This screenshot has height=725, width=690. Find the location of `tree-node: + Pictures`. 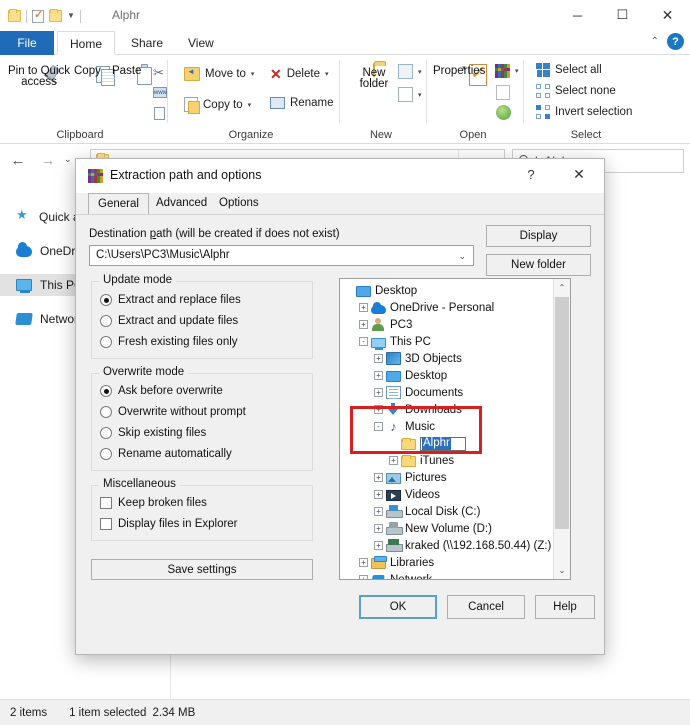

tree-node: + Pictures is located at coordinates (446, 477).